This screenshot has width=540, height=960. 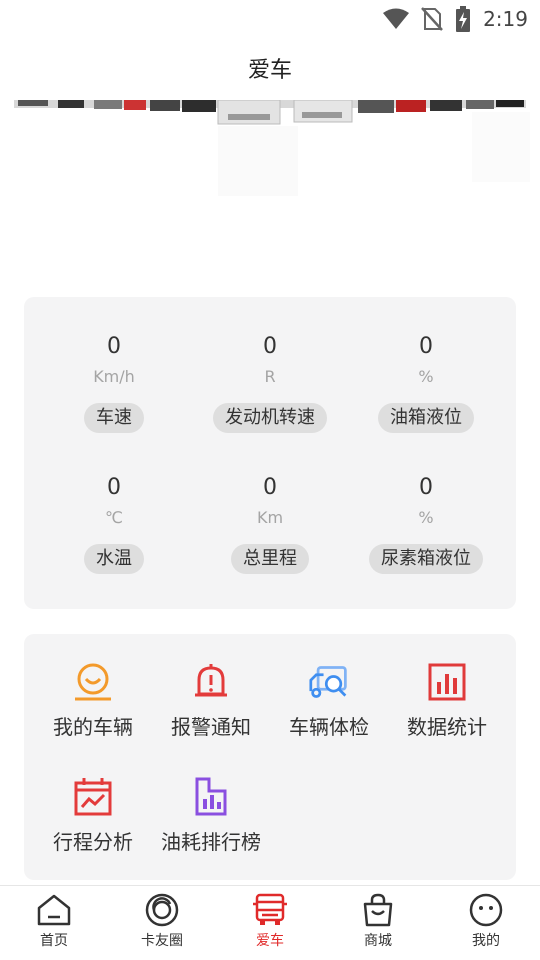 I want to click on tab-label: 商城, so click(x=378, y=941).